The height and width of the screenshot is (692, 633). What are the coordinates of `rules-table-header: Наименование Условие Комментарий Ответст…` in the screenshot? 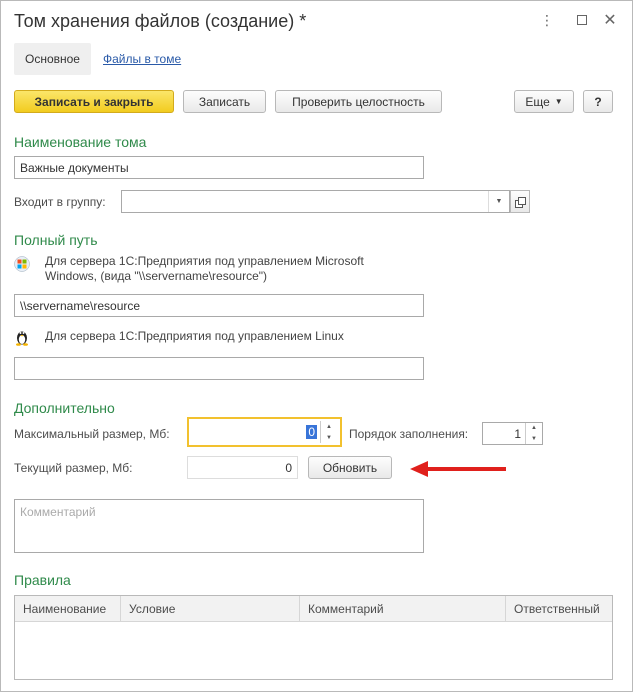 It's located at (313, 609).